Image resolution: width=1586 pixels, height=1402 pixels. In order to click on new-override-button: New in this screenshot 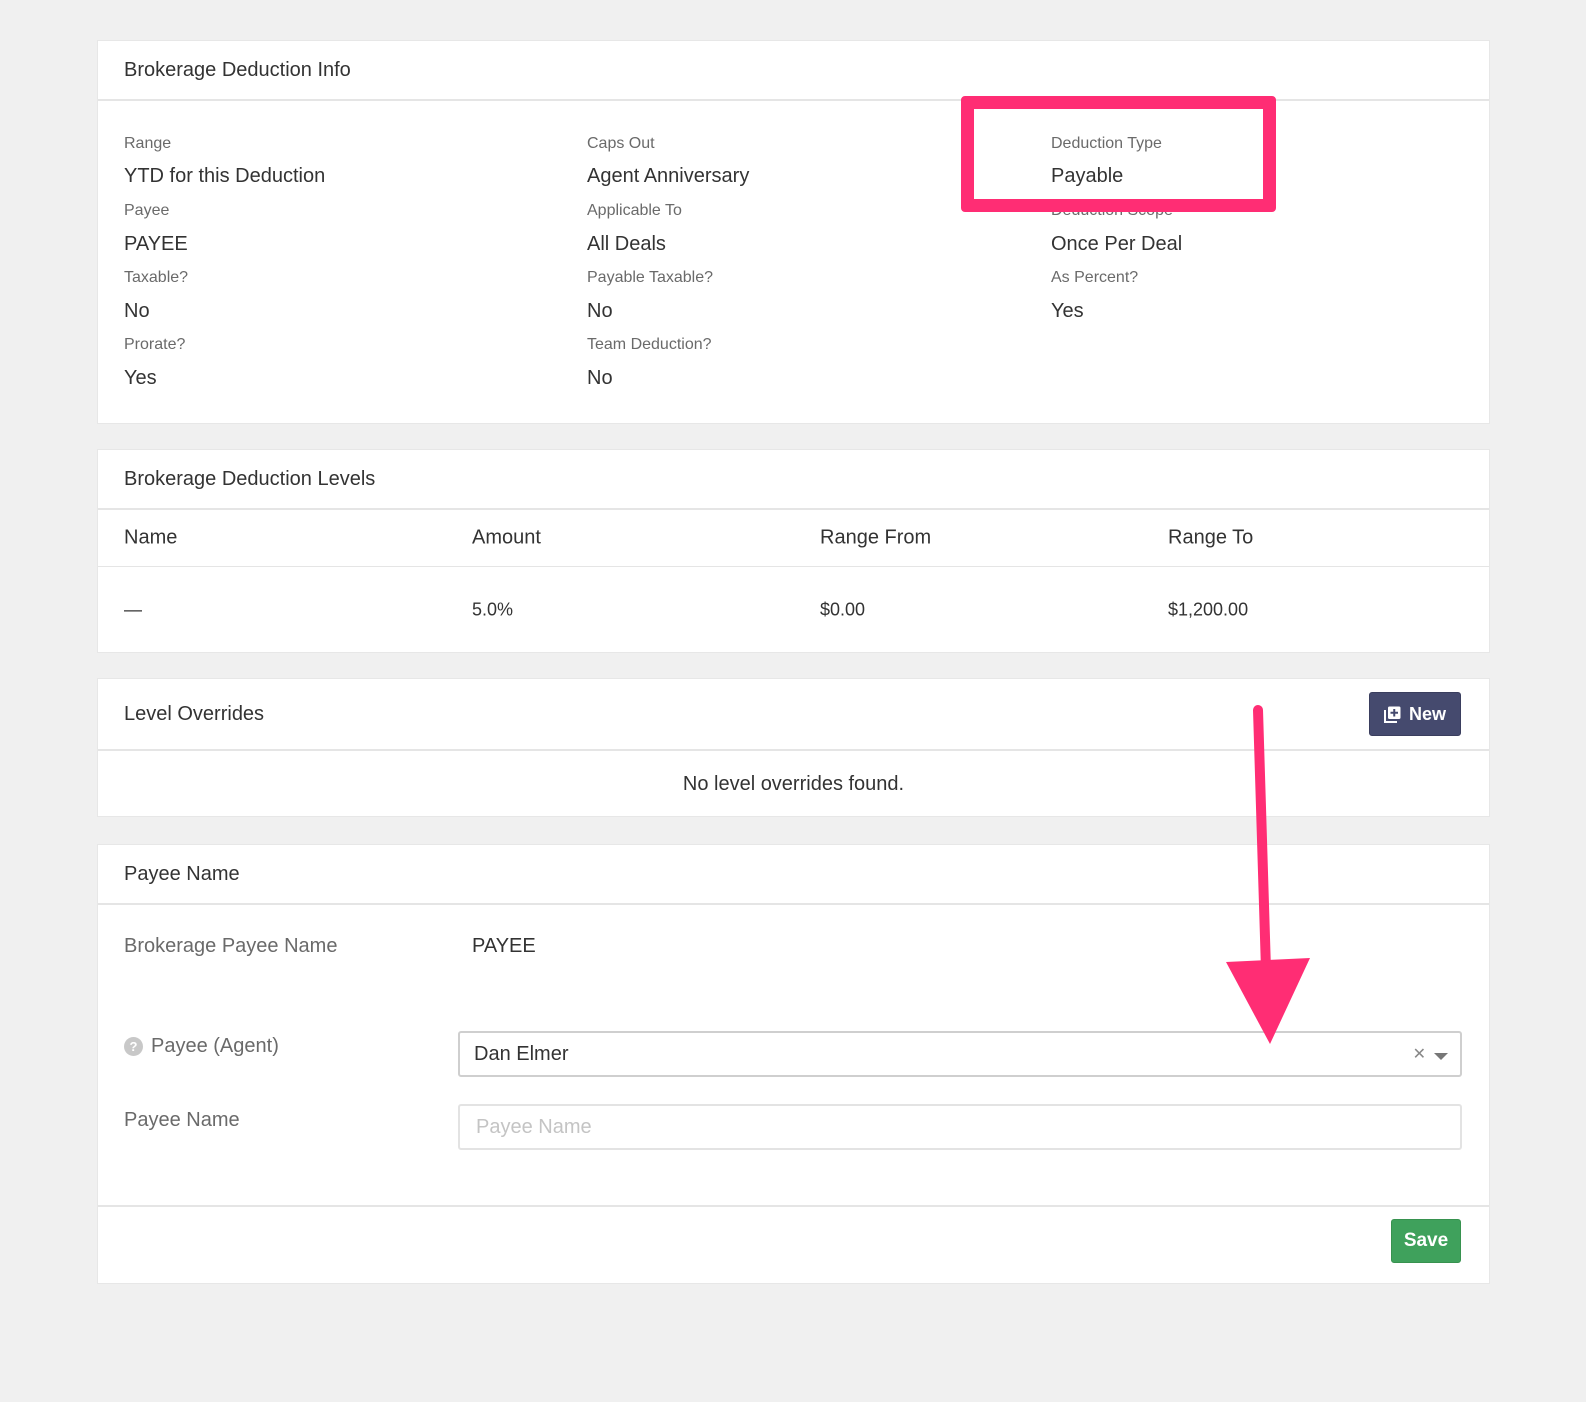, I will do `click(1415, 714)`.